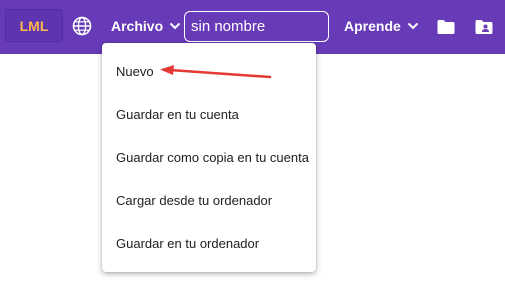 The image size is (505, 281). Describe the element at coordinates (216, 72) in the screenshot. I see `annotation-arrow` at that location.